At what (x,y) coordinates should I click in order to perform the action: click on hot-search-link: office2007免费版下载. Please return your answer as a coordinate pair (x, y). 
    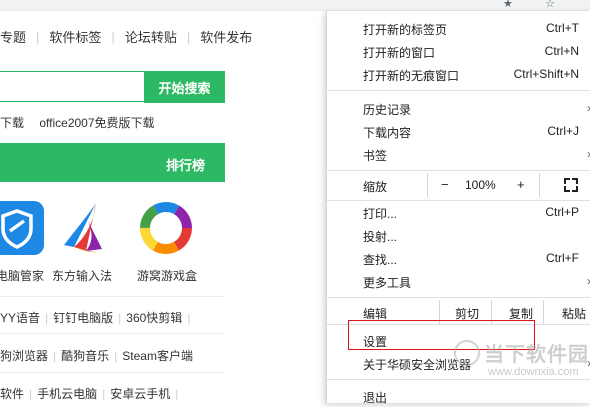
    Looking at the image, I should click on (96, 123).